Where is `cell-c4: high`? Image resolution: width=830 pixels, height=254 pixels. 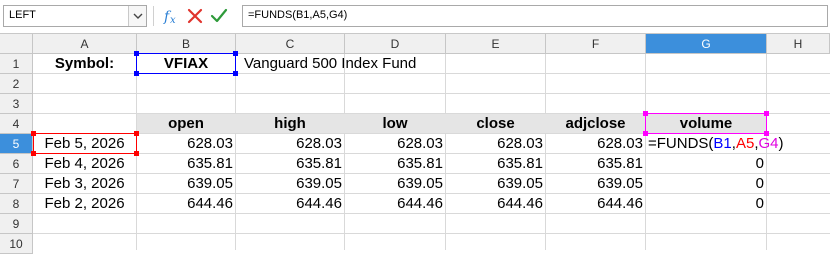 cell-c4: high is located at coordinates (290, 124).